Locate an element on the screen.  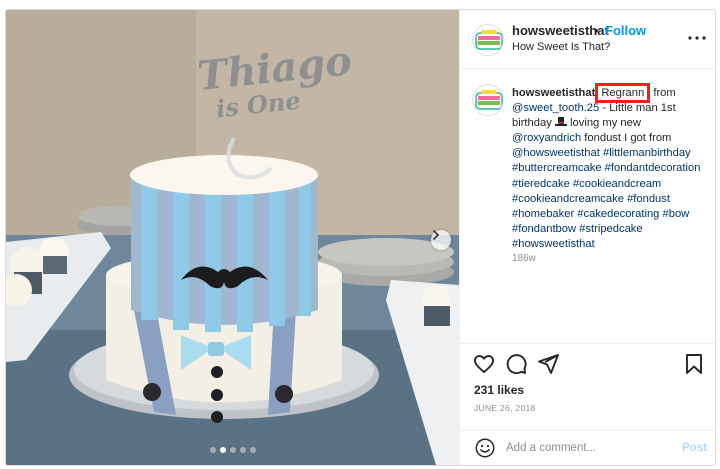
comment-button is located at coordinates (516, 364).